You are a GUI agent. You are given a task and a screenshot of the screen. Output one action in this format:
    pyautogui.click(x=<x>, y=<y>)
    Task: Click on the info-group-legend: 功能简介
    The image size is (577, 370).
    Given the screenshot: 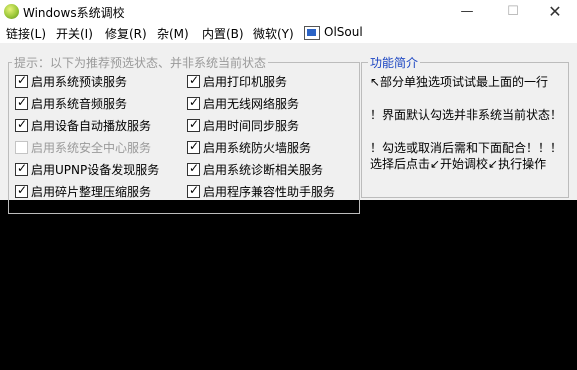 What is the action you would take?
    pyautogui.click(x=394, y=62)
    